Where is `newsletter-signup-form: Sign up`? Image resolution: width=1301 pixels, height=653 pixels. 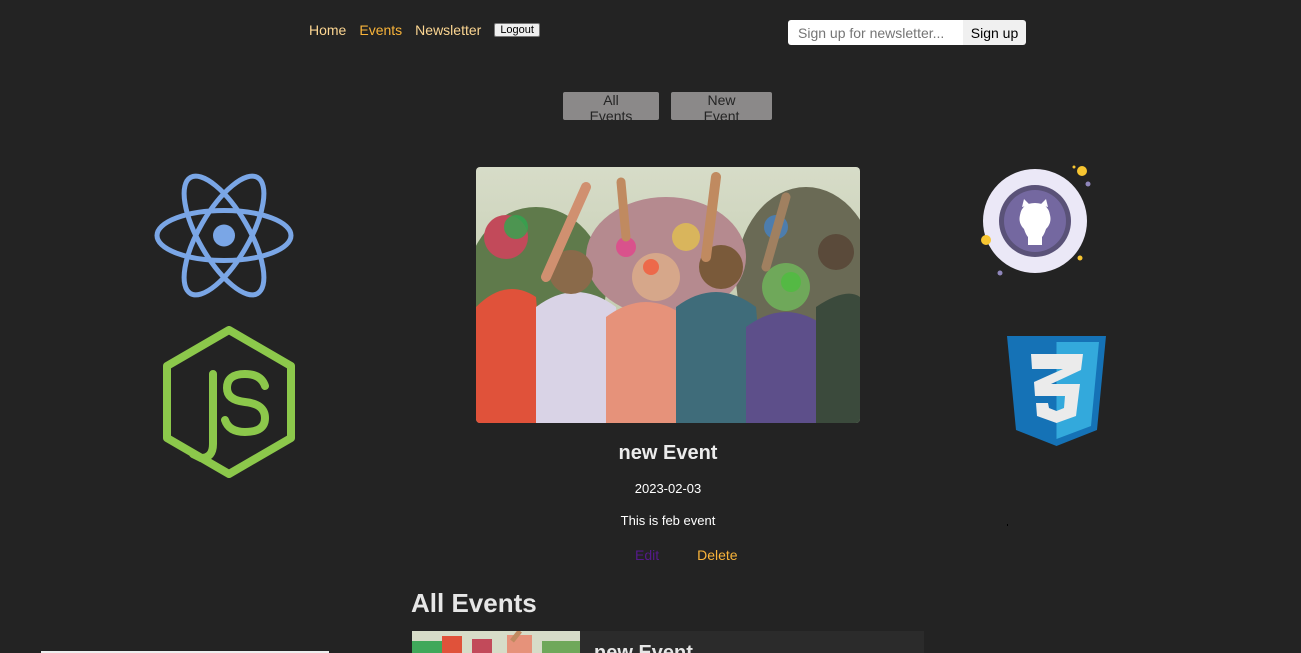
newsletter-signup-form: Sign up is located at coordinates (907, 32).